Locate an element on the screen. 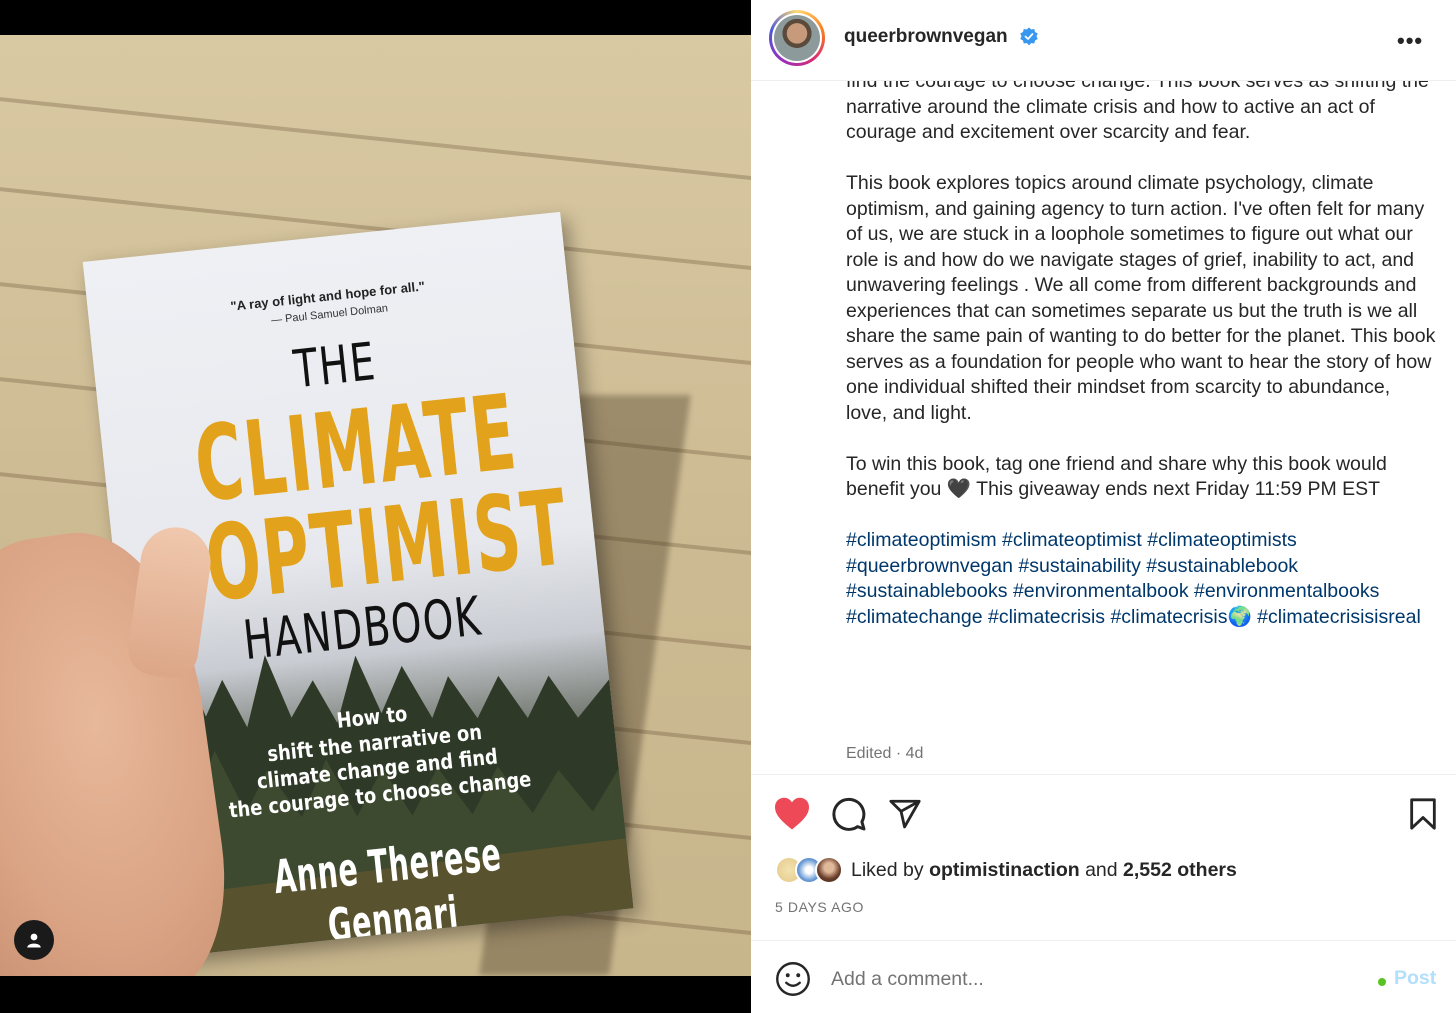 The image size is (1456, 1013). comment-input is located at coordinates (1091, 979).